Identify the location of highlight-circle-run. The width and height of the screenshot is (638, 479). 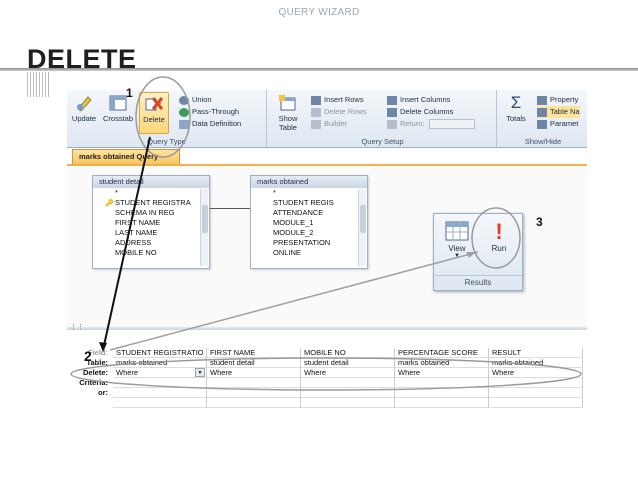
(496, 238).